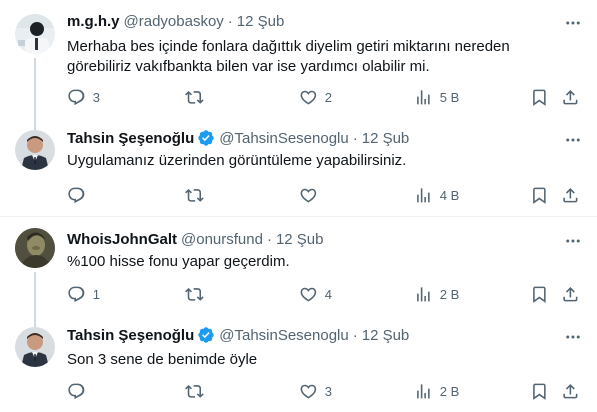 The height and width of the screenshot is (412, 597). What do you see at coordinates (449, 391) in the screenshot?
I see `views-count: 2 B` at bounding box center [449, 391].